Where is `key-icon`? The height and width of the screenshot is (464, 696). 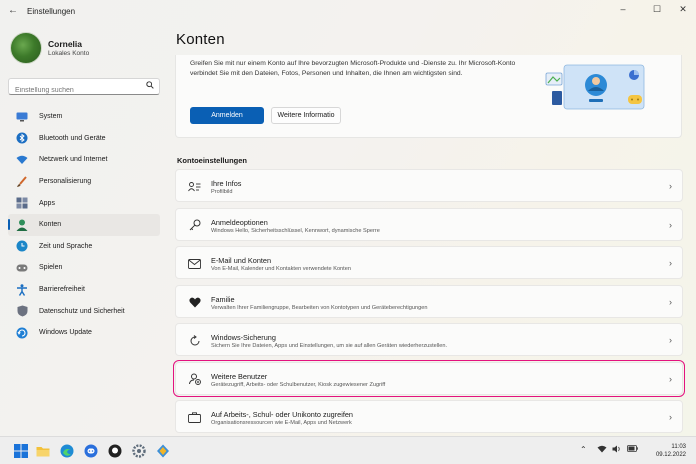 key-icon is located at coordinates (194, 225).